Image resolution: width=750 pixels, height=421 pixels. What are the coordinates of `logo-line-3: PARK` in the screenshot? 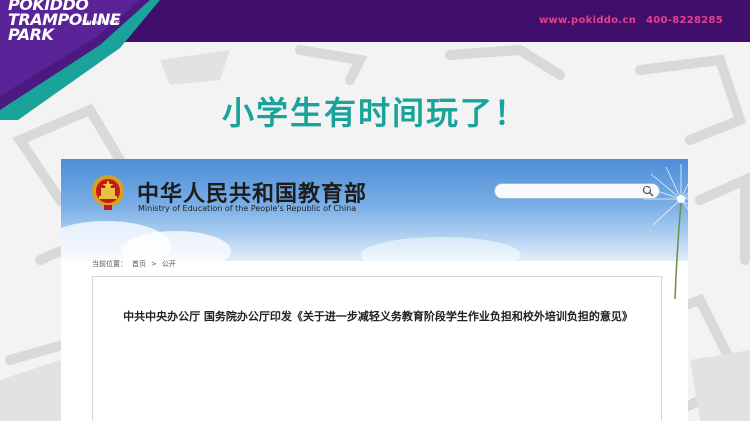 It's located at (31, 34).